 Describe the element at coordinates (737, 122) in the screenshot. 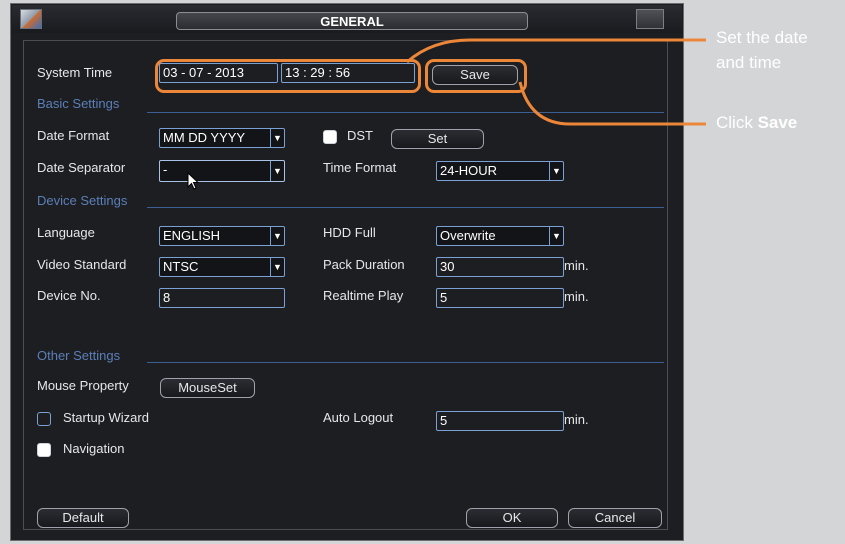

I see `annotation-click-prefix: Click` at that location.